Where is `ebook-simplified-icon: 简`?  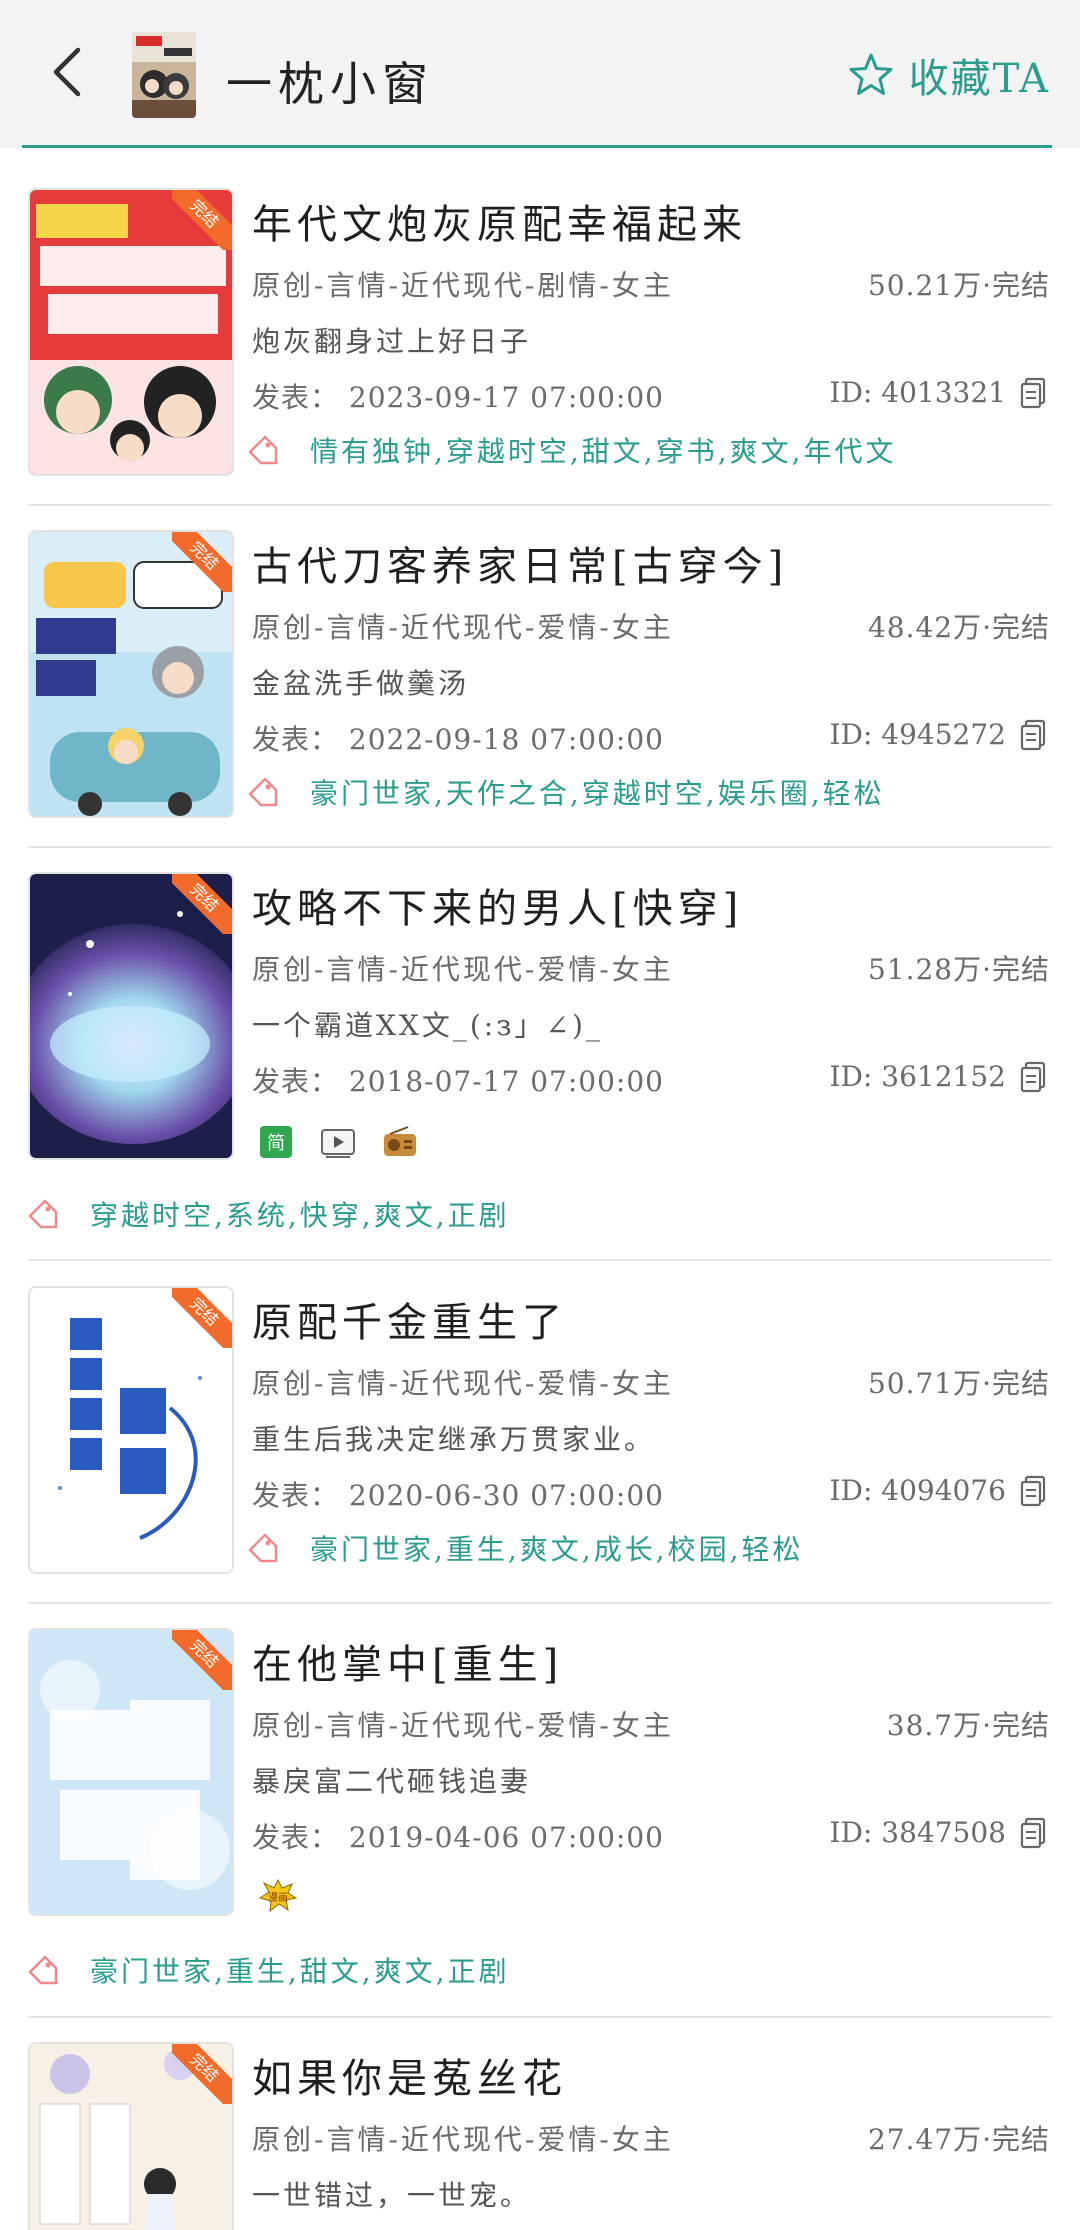
ebook-simplified-icon: 简 is located at coordinates (276, 1142).